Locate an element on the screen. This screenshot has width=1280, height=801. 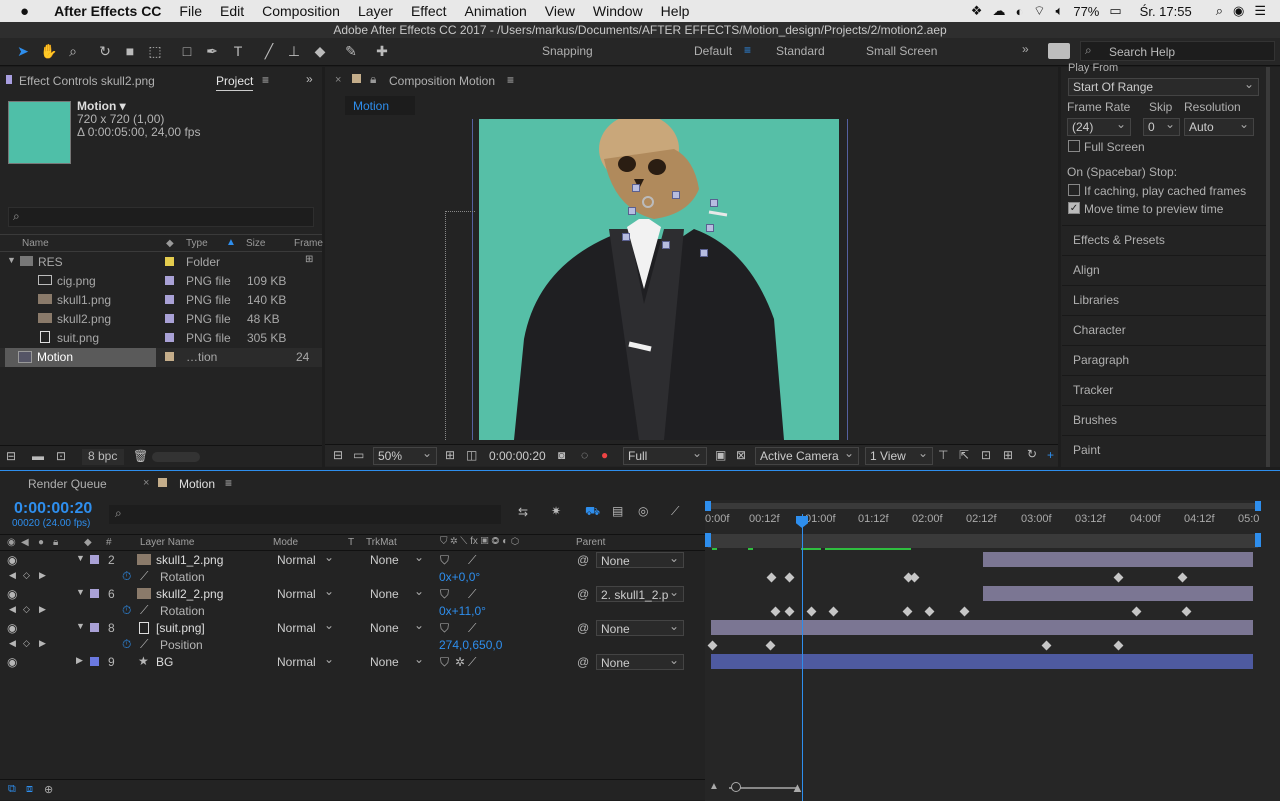
property-row: ◀ ◇ ▶ ⏱ ⟋ Rotation 0x+0,0° is located at coordinates (352, 577).